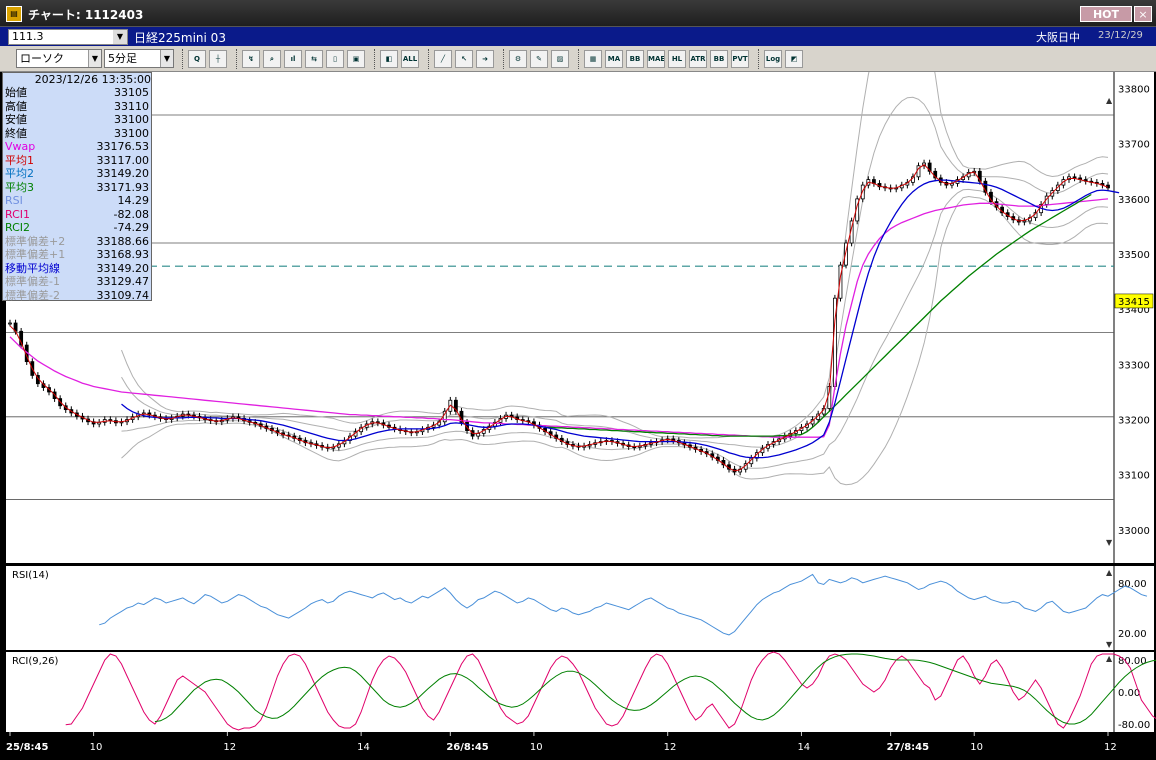 The image size is (1156, 760). Describe the element at coordinates (68, 37) in the screenshot. I see `symbol-code-select: 111.3 ▼` at that location.